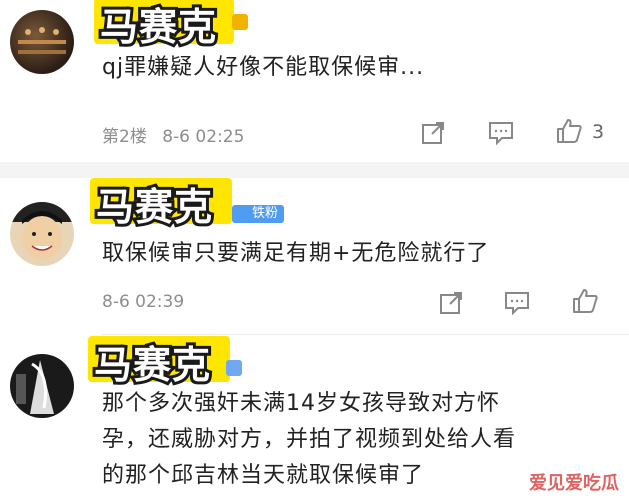 The width and height of the screenshot is (629, 501). I want to click on comment-text-line-2: 孕，还威胁对方，并拍了视频到处给人看, so click(309, 439).